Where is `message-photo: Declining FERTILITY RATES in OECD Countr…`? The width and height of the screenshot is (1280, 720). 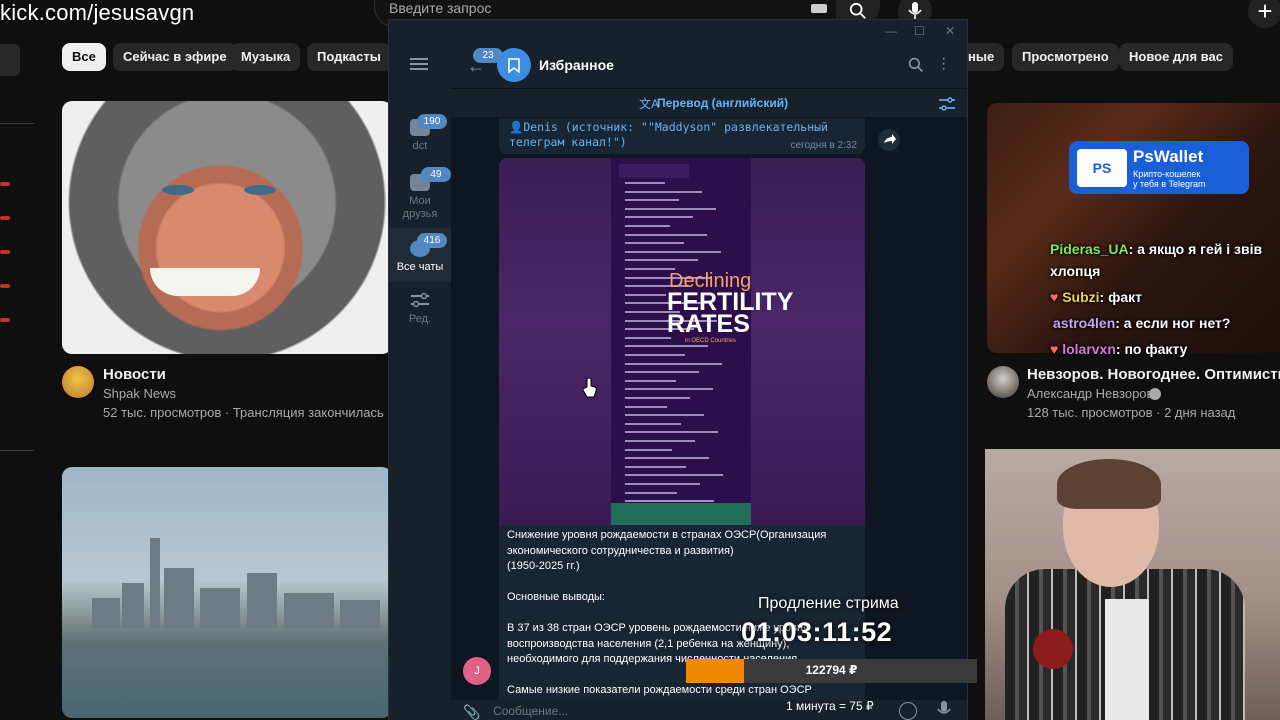
message-photo: Declining FERTILITY RATES in OECD Countr… is located at coordinates (682, 341).